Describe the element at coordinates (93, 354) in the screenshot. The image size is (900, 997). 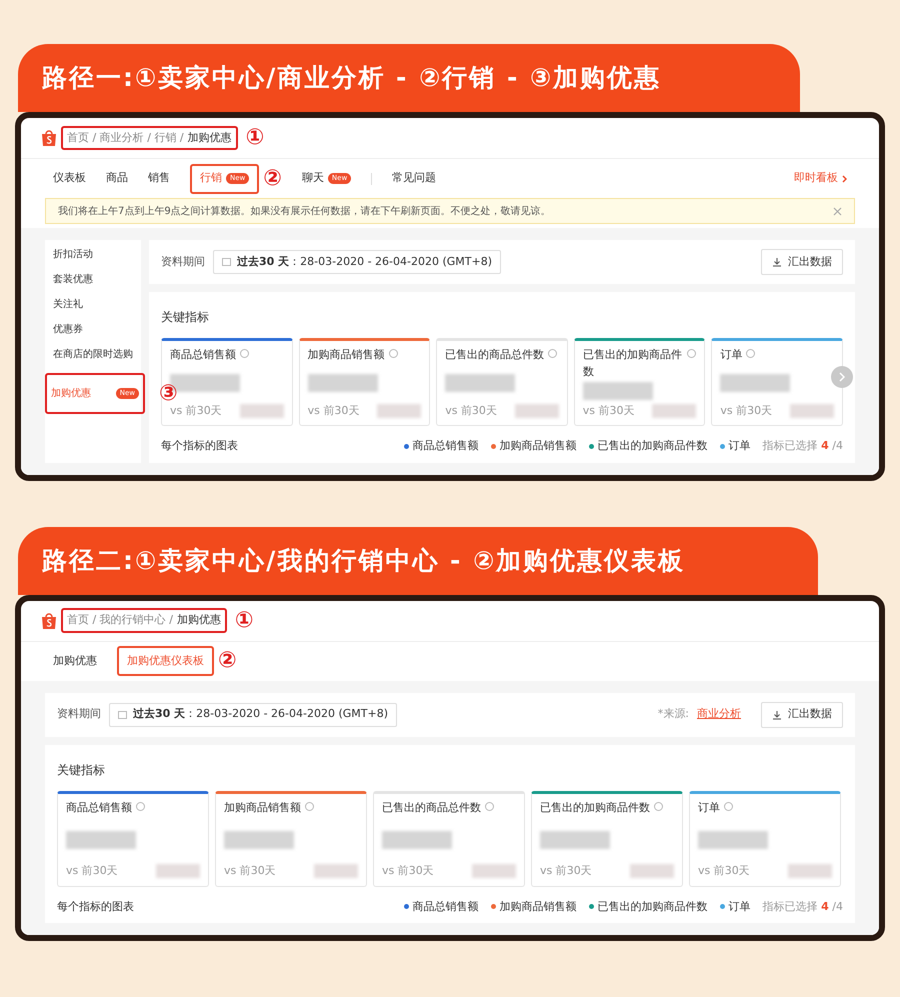
I see `sidebar-item: 在商店的限时选购` at that location.